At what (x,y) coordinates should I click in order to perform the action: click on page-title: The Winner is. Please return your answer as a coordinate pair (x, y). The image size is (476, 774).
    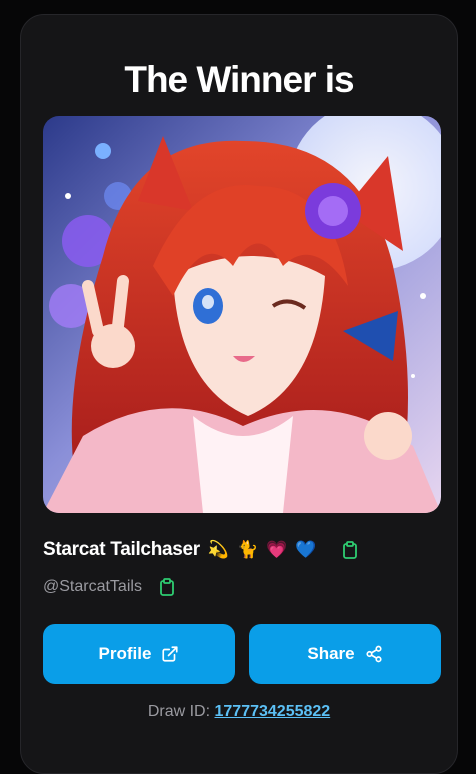
    Looking at the image, I should click on (239, 79).